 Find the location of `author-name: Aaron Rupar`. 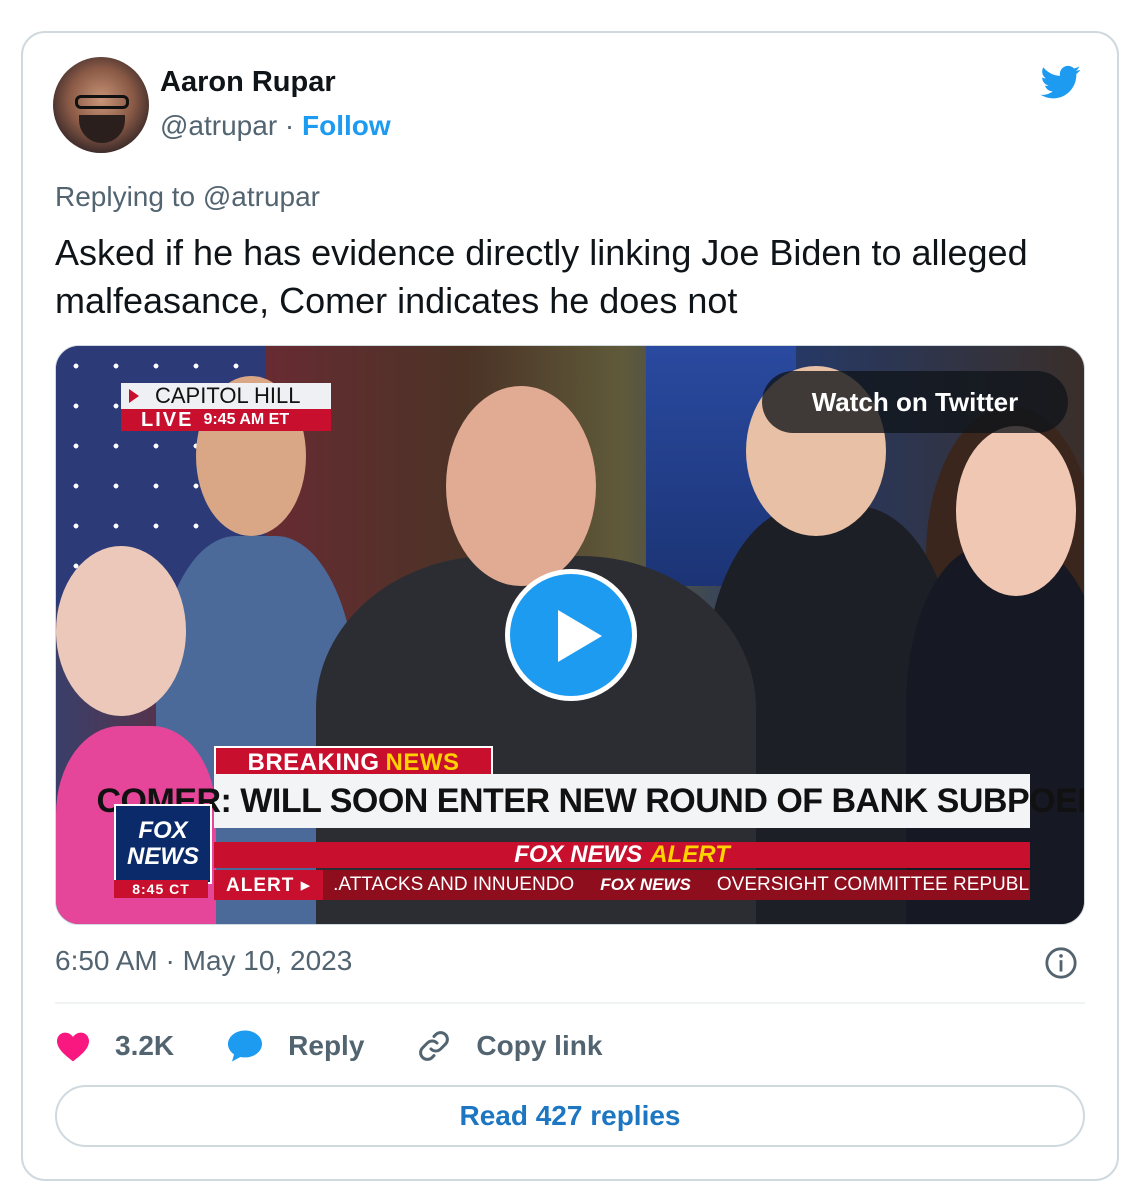

author-name: Aaron Rupar is located at coordinates (248, 82).